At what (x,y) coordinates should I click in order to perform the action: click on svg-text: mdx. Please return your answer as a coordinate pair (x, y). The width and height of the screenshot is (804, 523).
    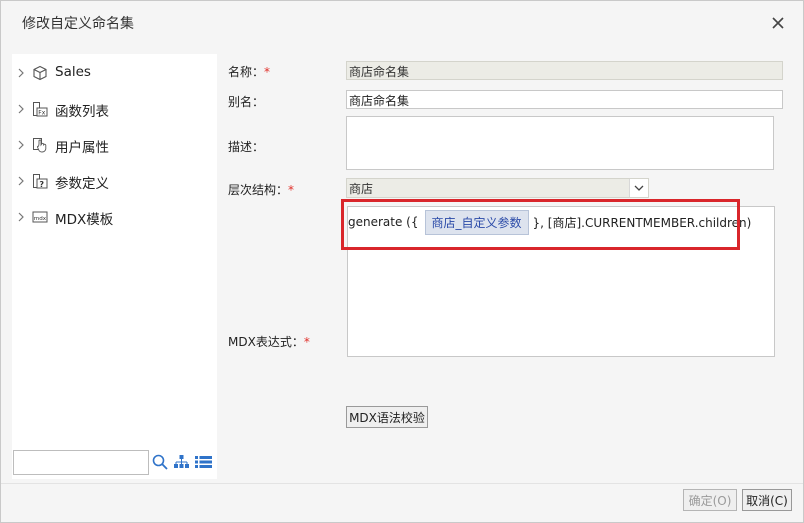
    Looking at the image, I should click on (40, 219).